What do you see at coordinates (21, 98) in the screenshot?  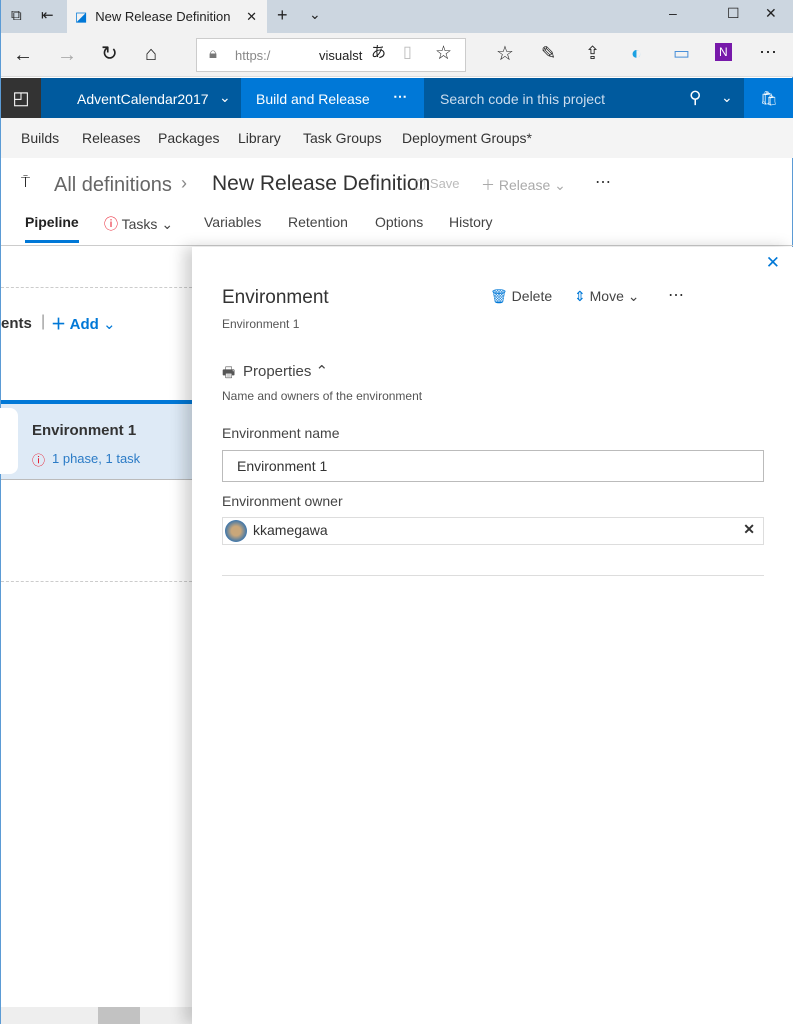 I see `vsts-logo-icon: ◰` at bounding box center [21, 98].